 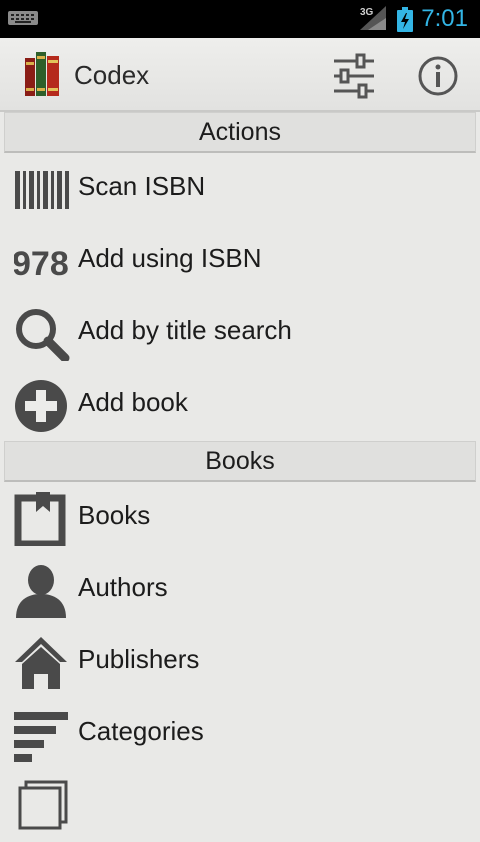 What do you see at coordinates (240, 734) in the screenshot?
I see `list-item-categories: Categories` at bounding box center [240, 734].